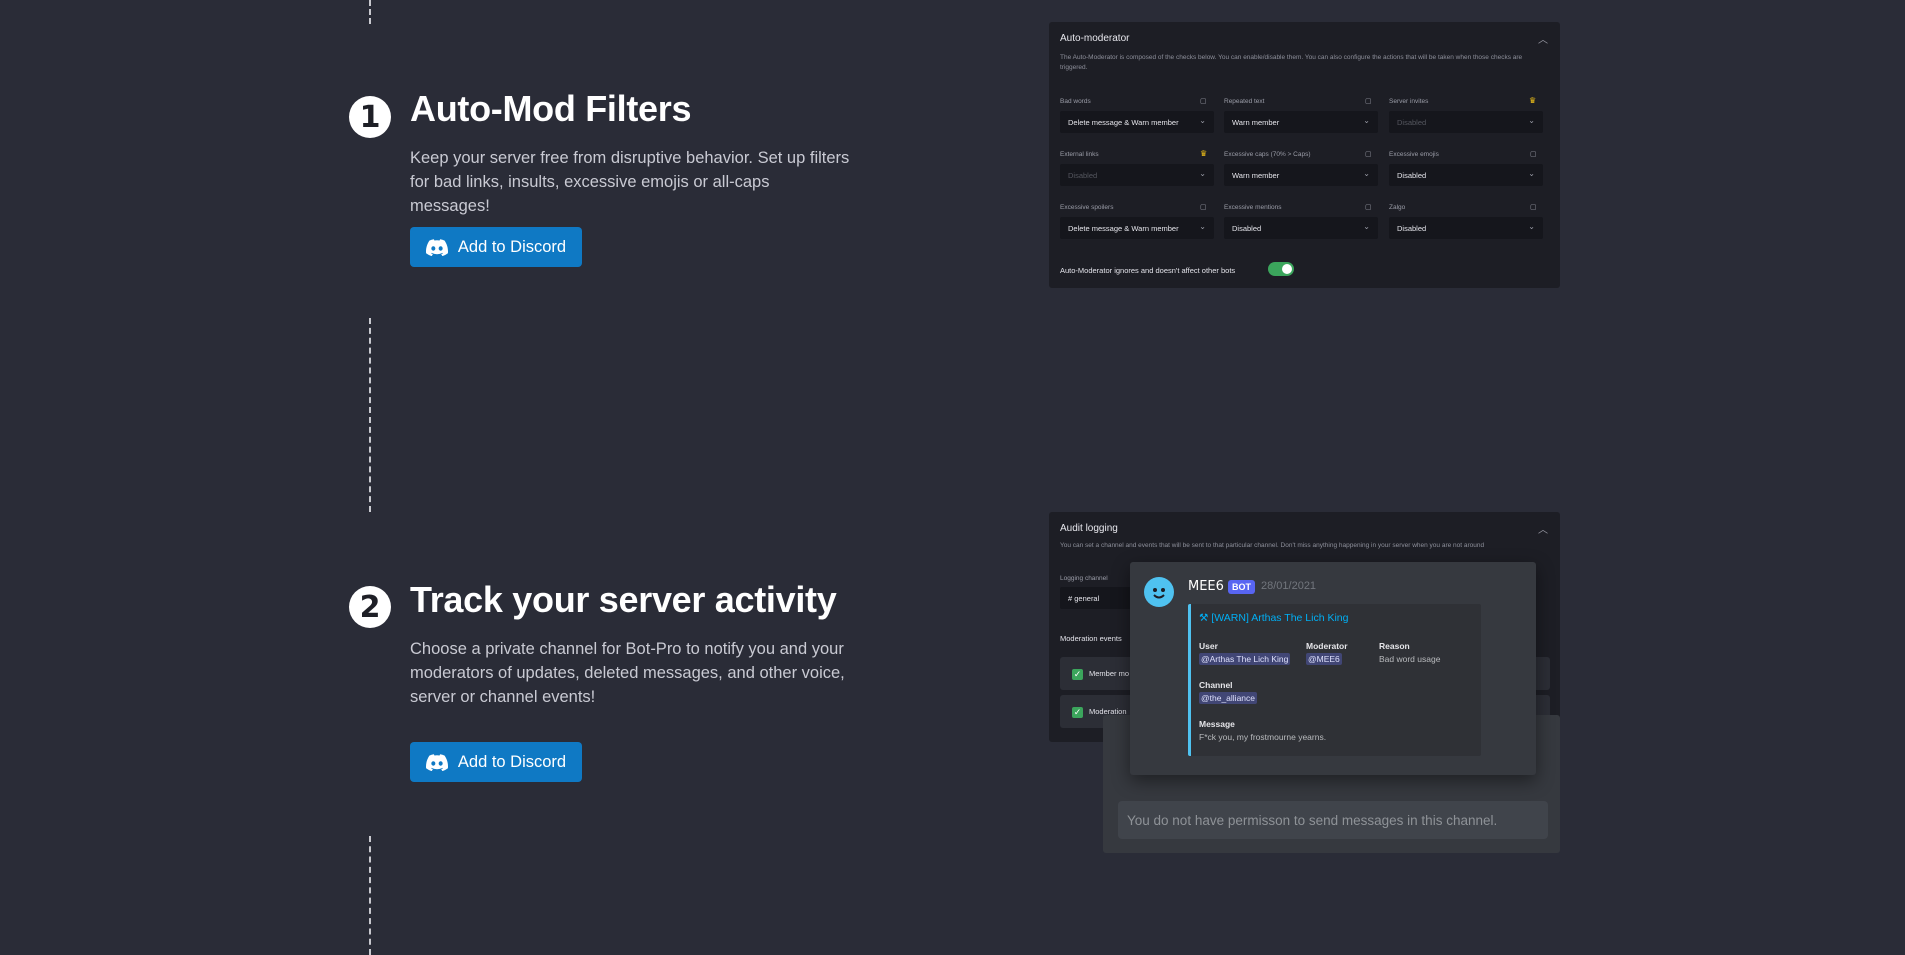  I want to click on filter-label: Excessive emojis, so click(1414, 154).